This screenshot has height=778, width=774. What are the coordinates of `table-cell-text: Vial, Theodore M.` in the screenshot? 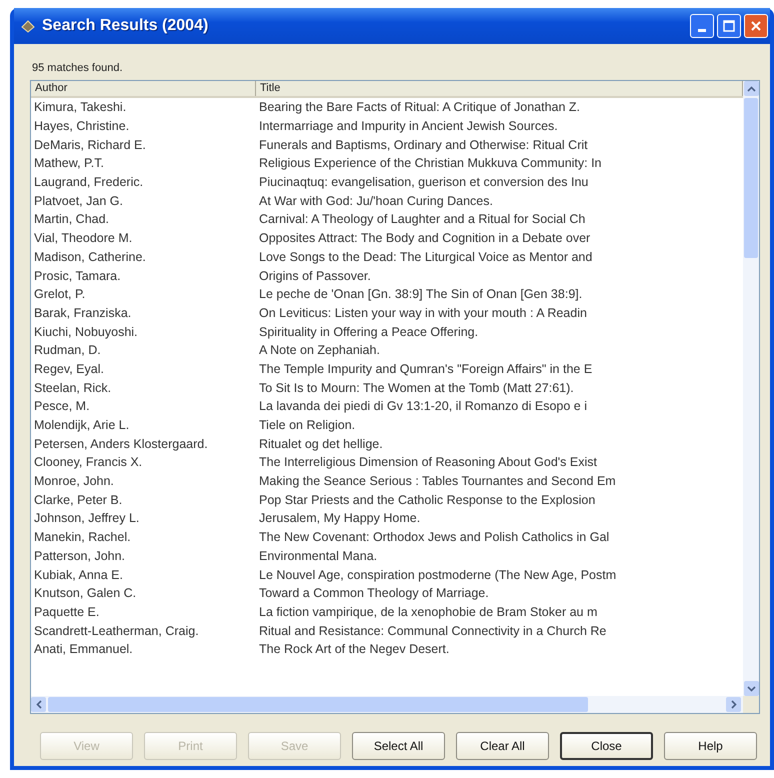 It's located at (83, 238).